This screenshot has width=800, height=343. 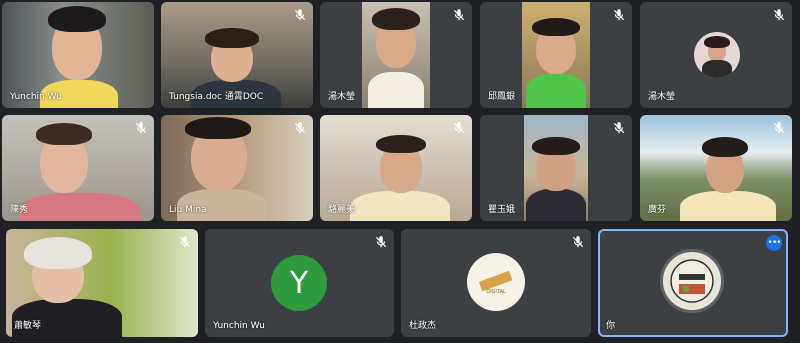 I want to click on more-horiz-icon: •••, so click(x=774, y=242).